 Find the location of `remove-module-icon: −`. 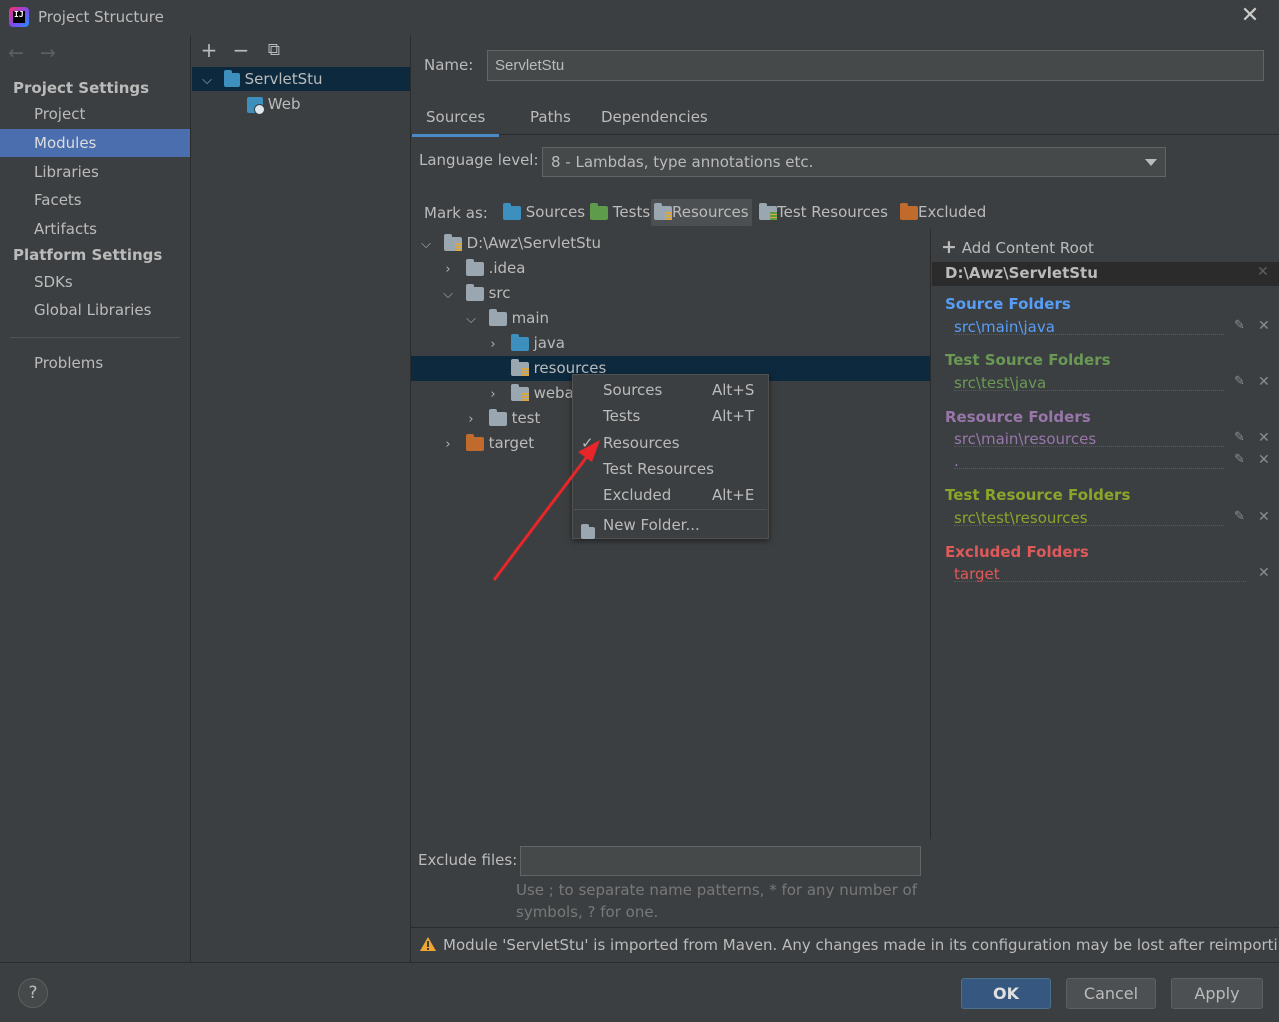

remove-module-icon: − is located at coordinates (241, 50).